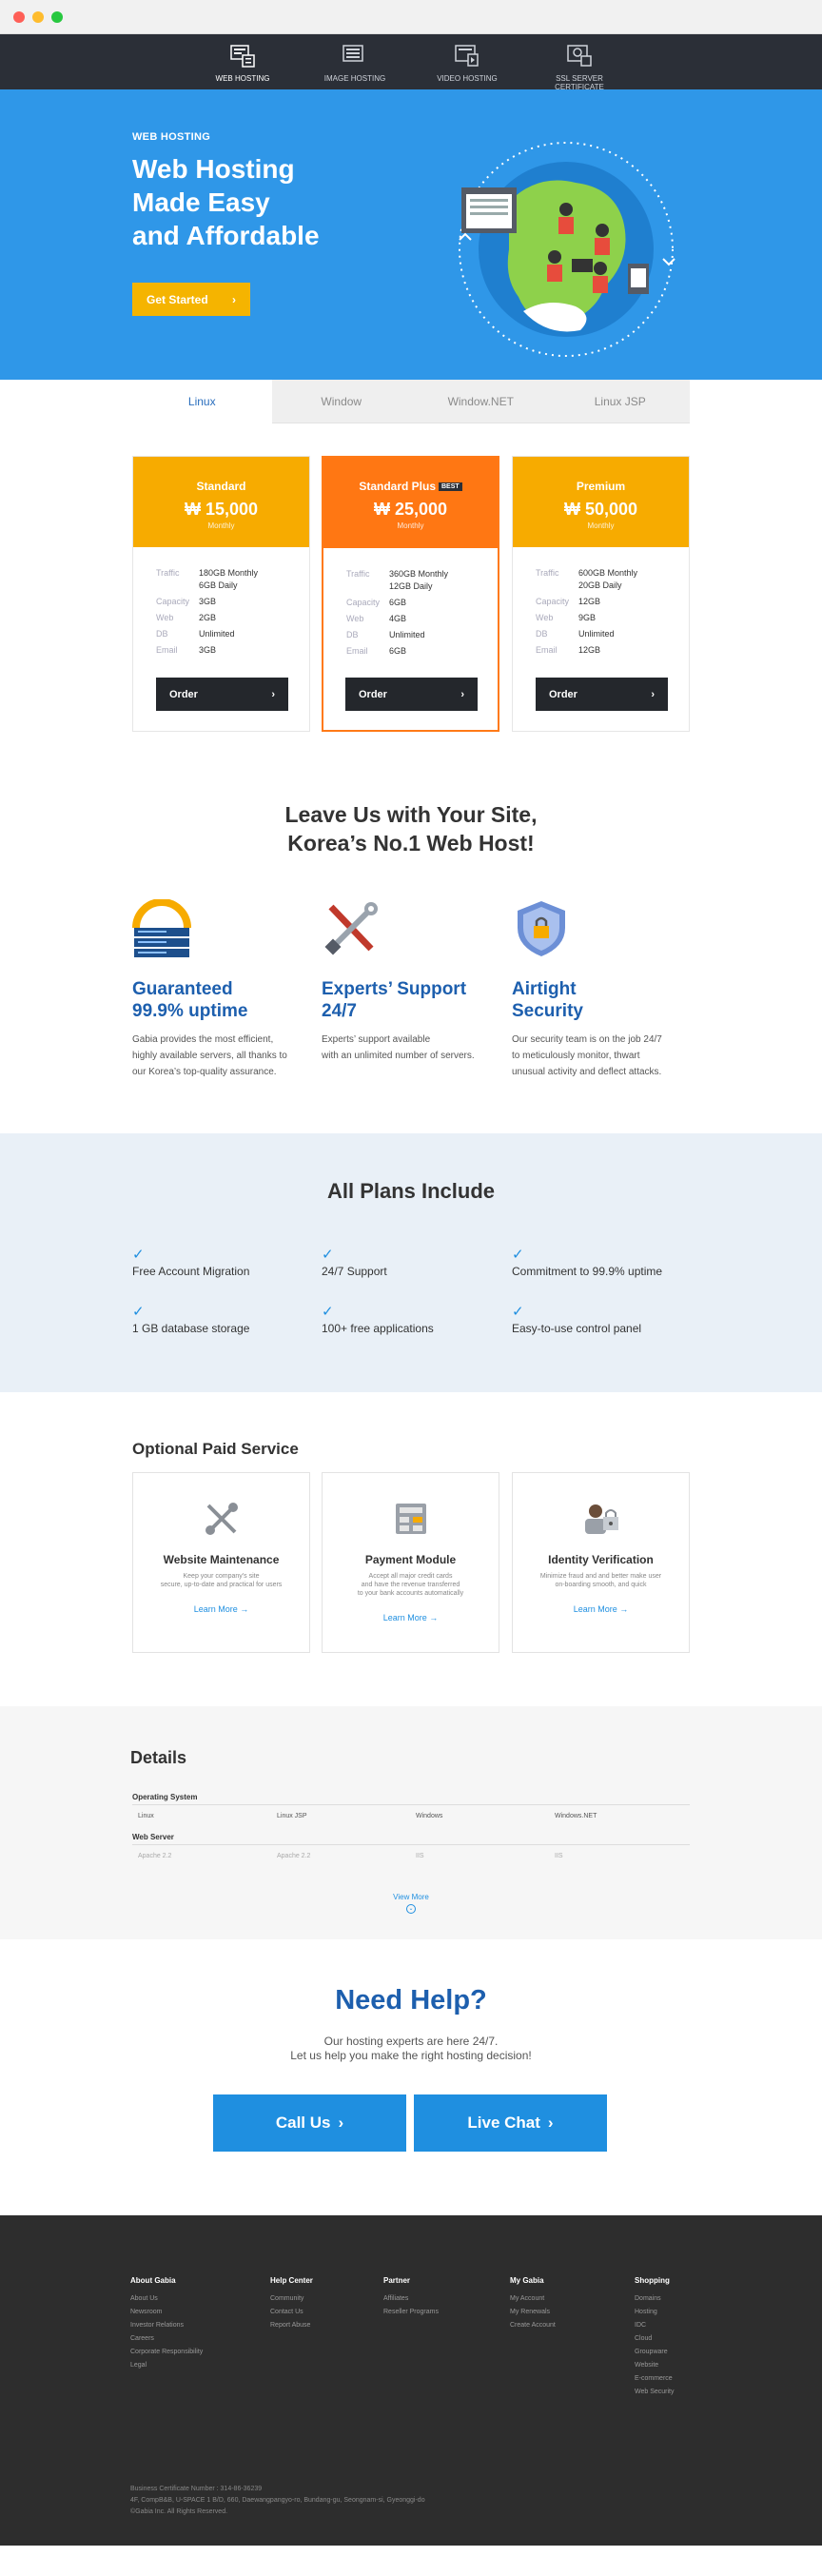 The height and width of the screenshot is (2576, 822). Describe the element at coordinates (547, 573) in the screenshot. I see `spec-key: Traffic` at that location.